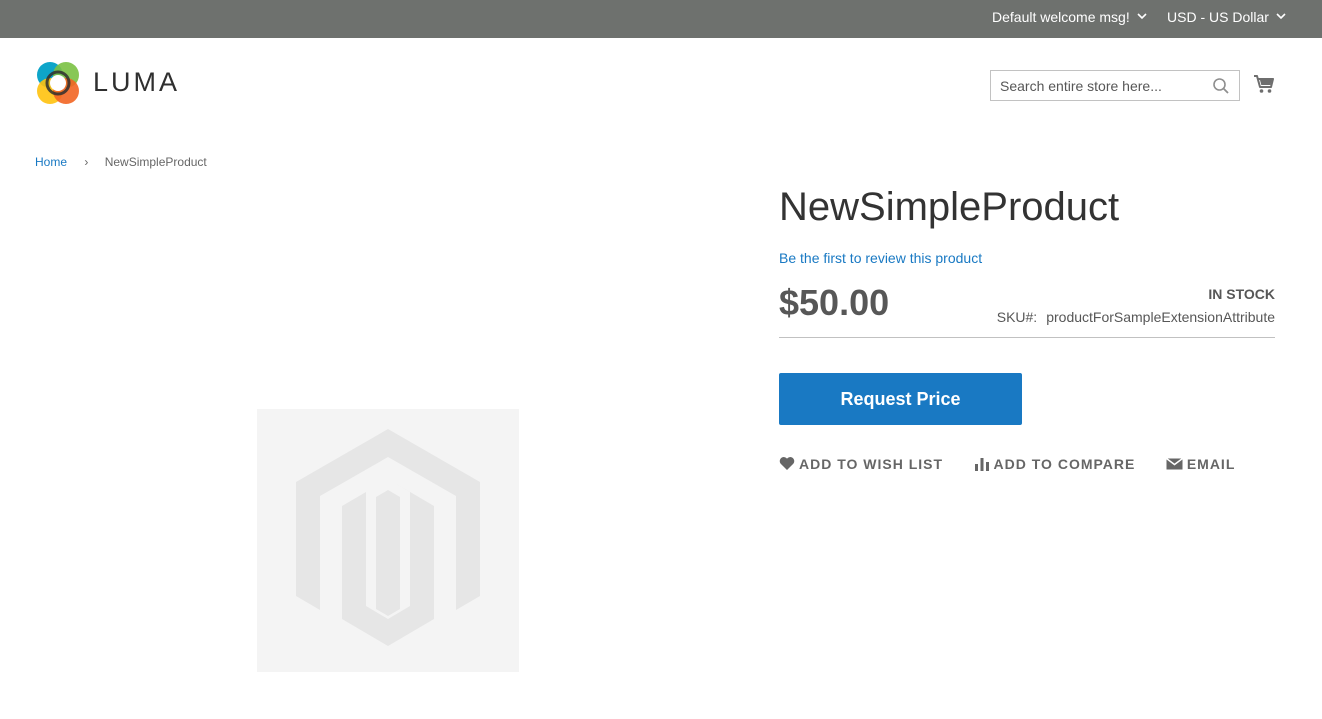 The height and width of the screenshot is (719, 1322). I want to click on sku-info: SKU#: productForSampleExtensionAttribute, so click(1136, 317).